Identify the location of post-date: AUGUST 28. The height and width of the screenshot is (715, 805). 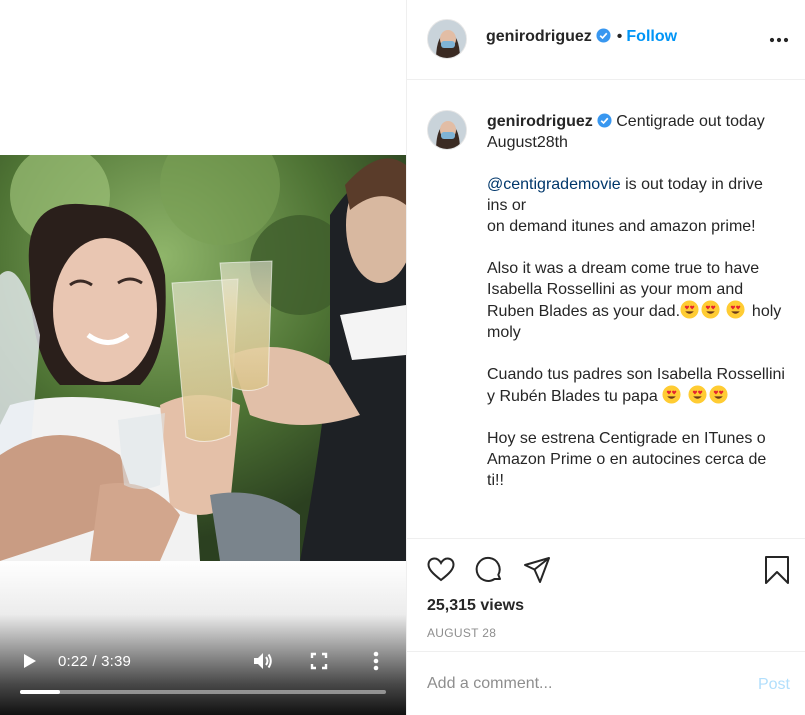
(461, 633).